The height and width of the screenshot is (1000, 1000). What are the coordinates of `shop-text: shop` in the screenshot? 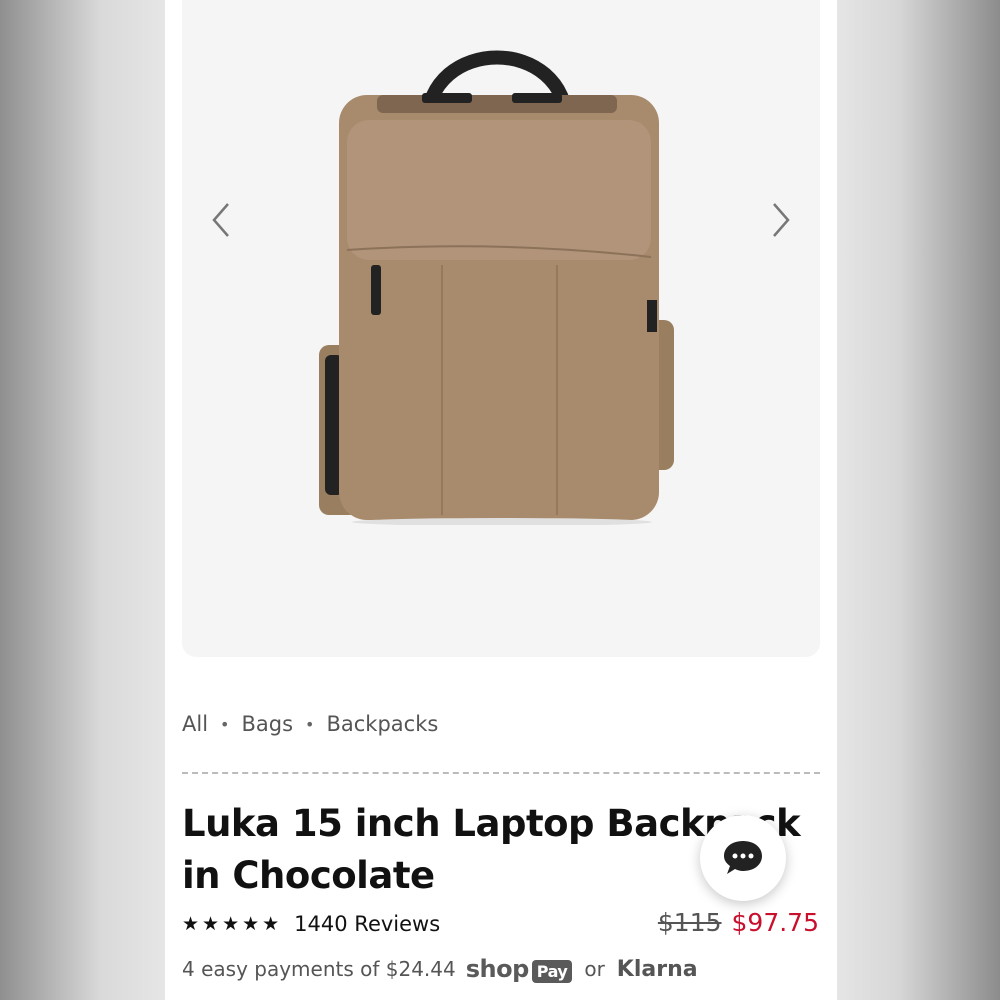 It's located at (497, 969).